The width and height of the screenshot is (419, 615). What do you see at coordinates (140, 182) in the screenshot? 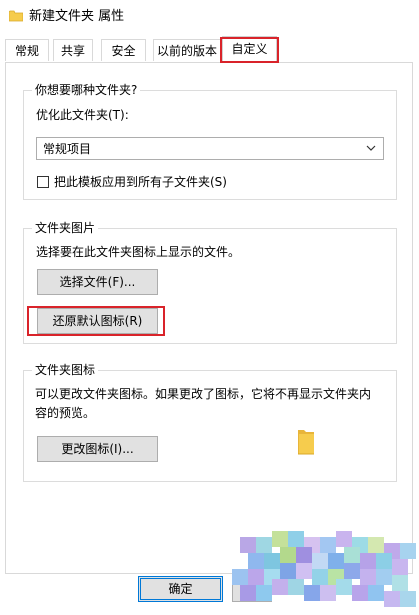
I see `apply-subfolders-label: 把此模板应用到所有子文件夹(S)` at bounding box center [140, 182].